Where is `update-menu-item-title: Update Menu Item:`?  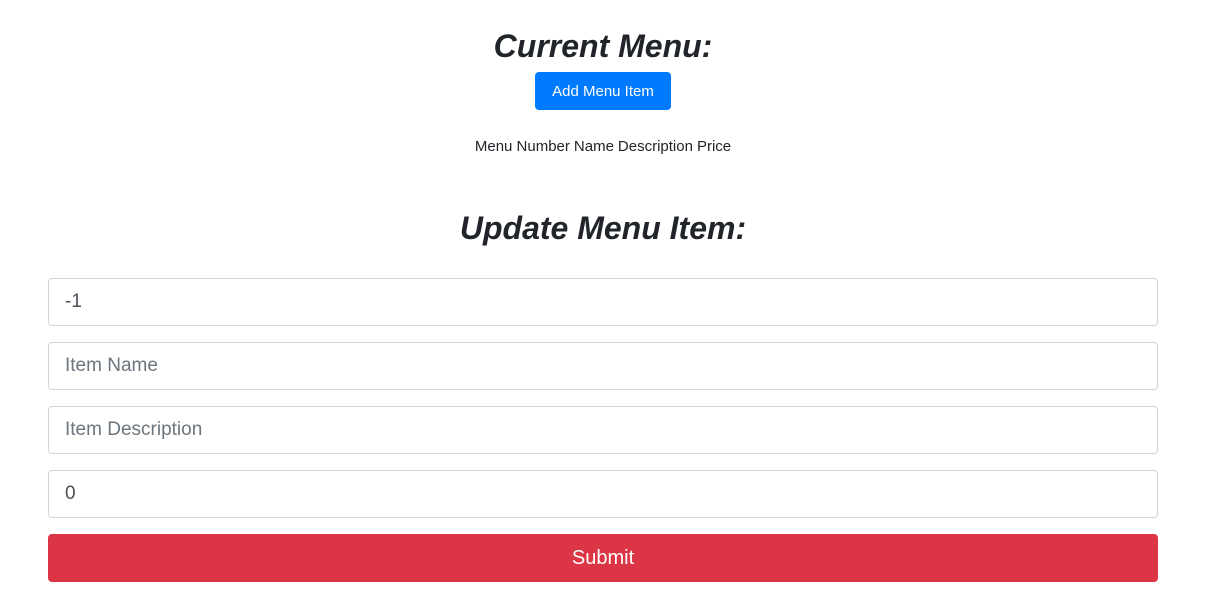
update-menu-item-title: Update Menu Item: is located at coordinates (603, 228).